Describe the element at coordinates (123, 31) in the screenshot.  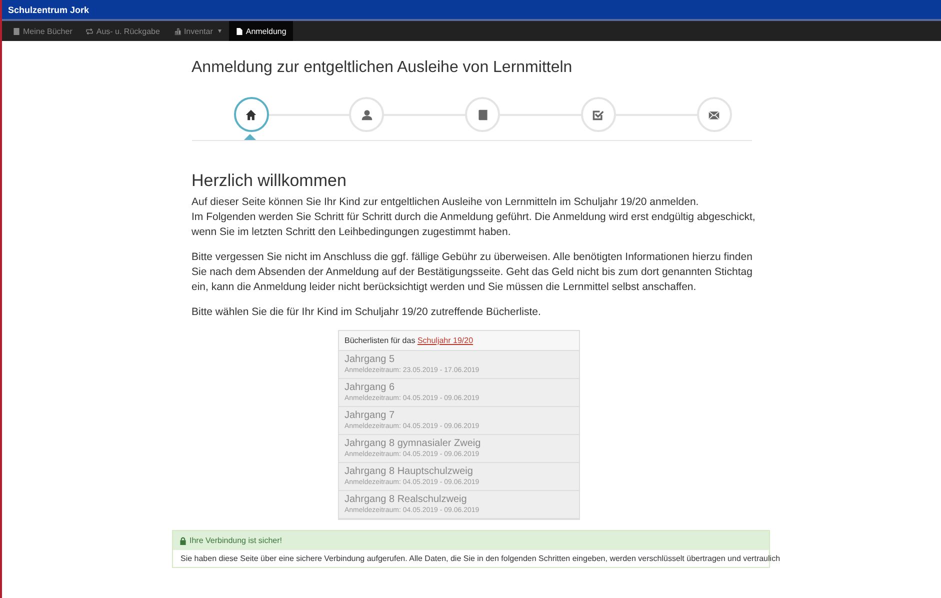
I see `nav-tab: Aus- u. Rückgabe` at that location.